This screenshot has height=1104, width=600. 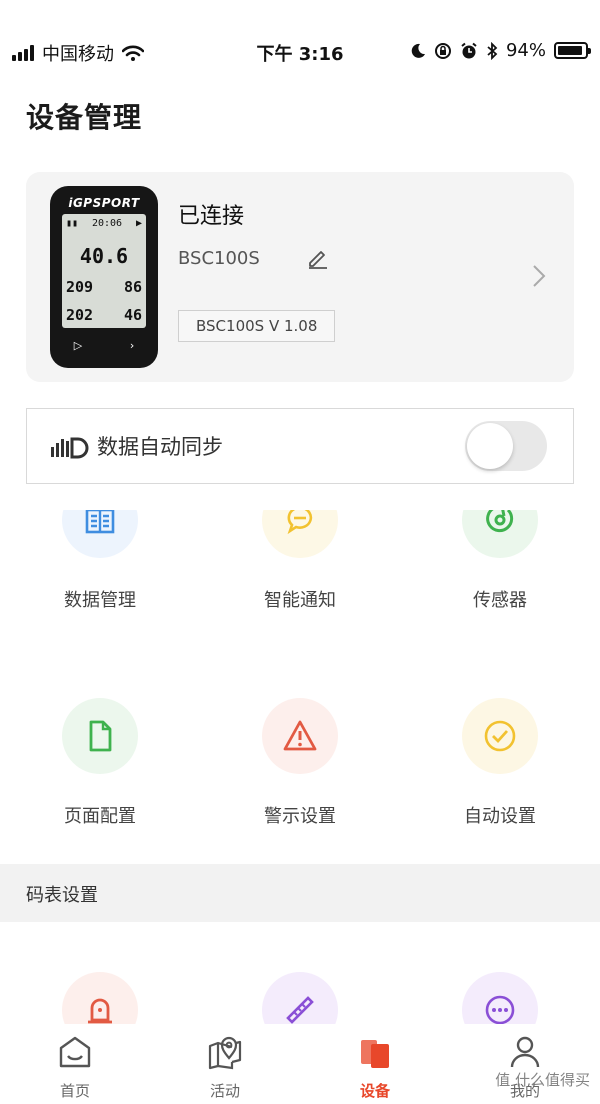 What do you see at coordinates (80, 315) in the screenshot?
I see `screen-value: 202` at bounding box center [80, 315].